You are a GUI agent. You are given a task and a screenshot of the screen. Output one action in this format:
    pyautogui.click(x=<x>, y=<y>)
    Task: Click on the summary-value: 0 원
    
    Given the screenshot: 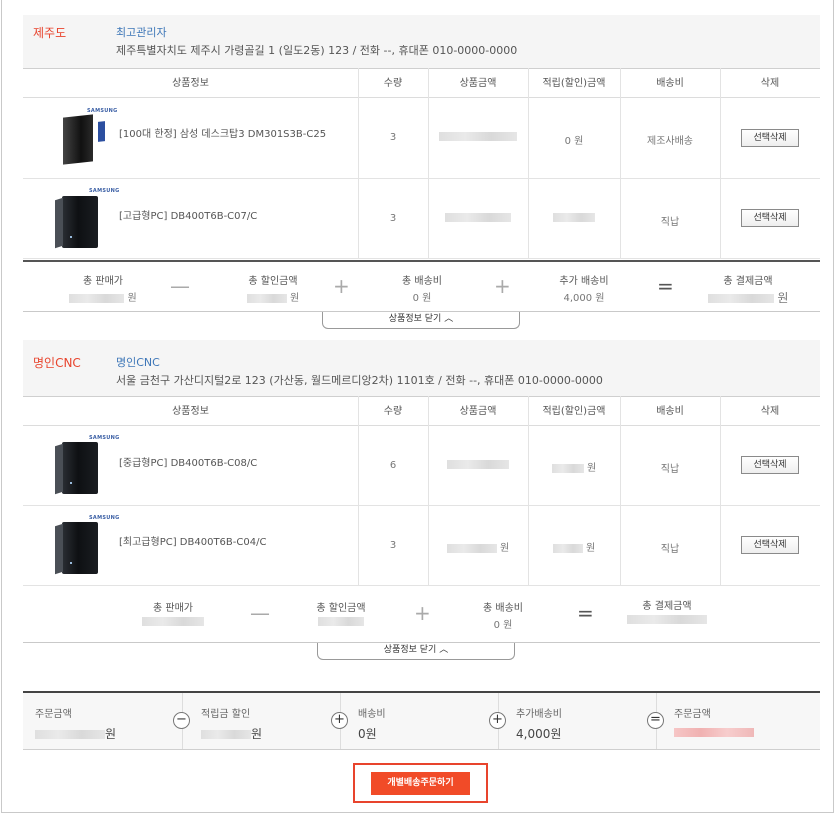 What is the action you would take?
    pyautogui.click(x=422, y=298)
    